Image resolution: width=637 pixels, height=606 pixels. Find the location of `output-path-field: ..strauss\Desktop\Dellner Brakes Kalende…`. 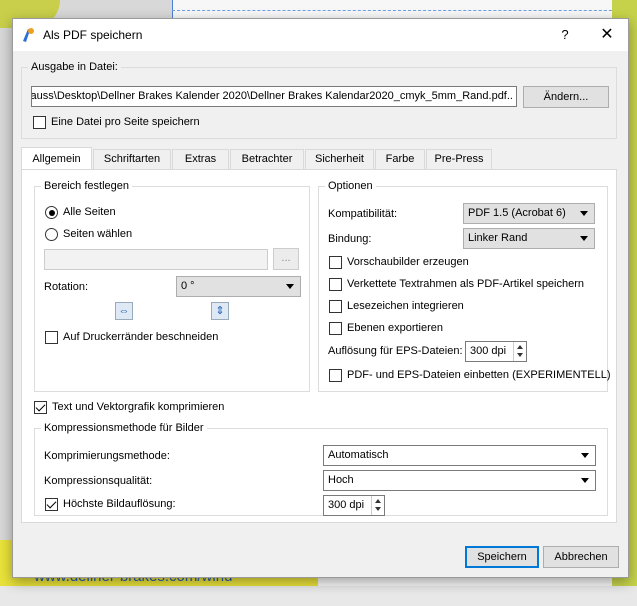

output-path-field: ..strauss\Desktop\Dellner Brakes Kalende… is located at coordinates (274, 96).